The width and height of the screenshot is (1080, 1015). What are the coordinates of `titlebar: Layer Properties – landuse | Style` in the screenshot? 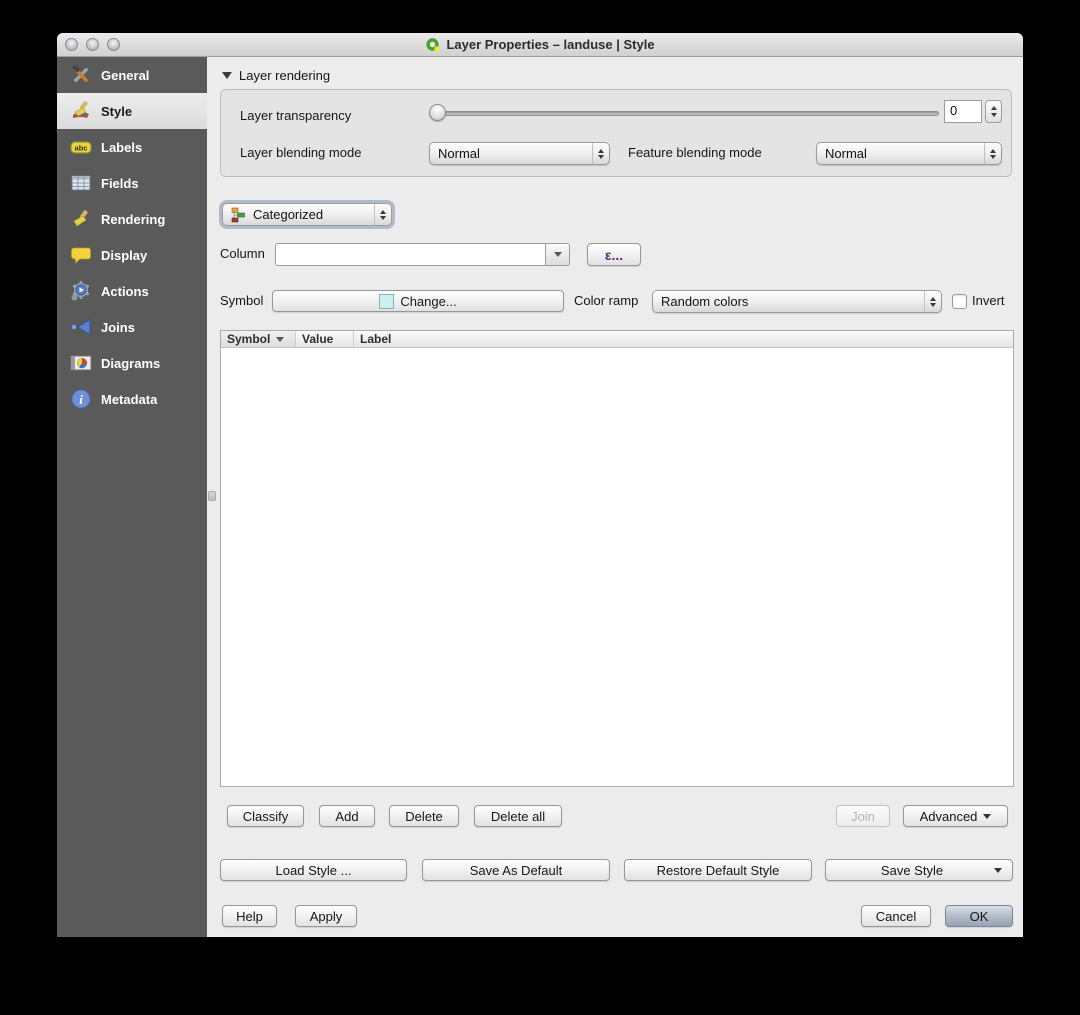 It's located at (540, 45).